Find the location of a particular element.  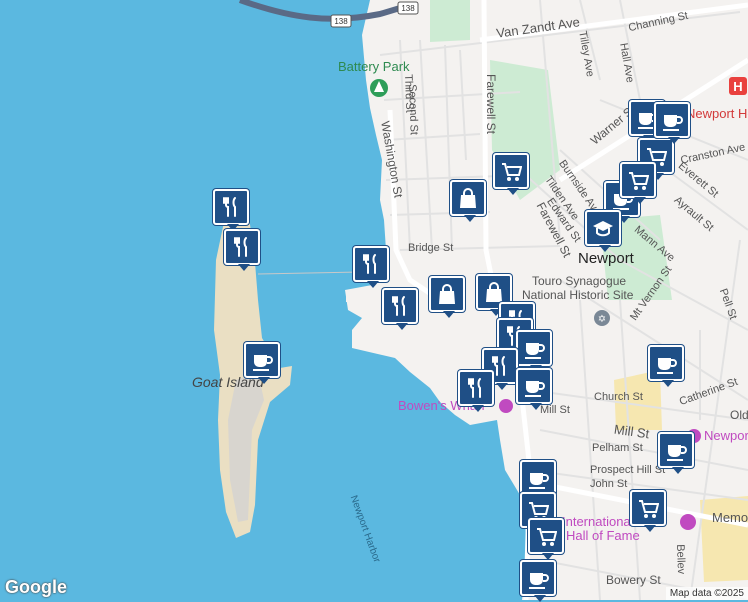

hospital-icon: H is located at coordinates (738, 86).